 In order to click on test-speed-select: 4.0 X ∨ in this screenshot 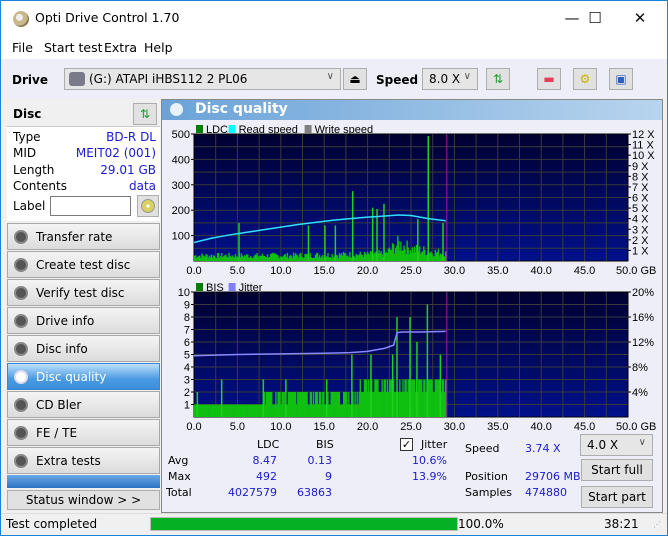, I will do `click(616, 445)`.